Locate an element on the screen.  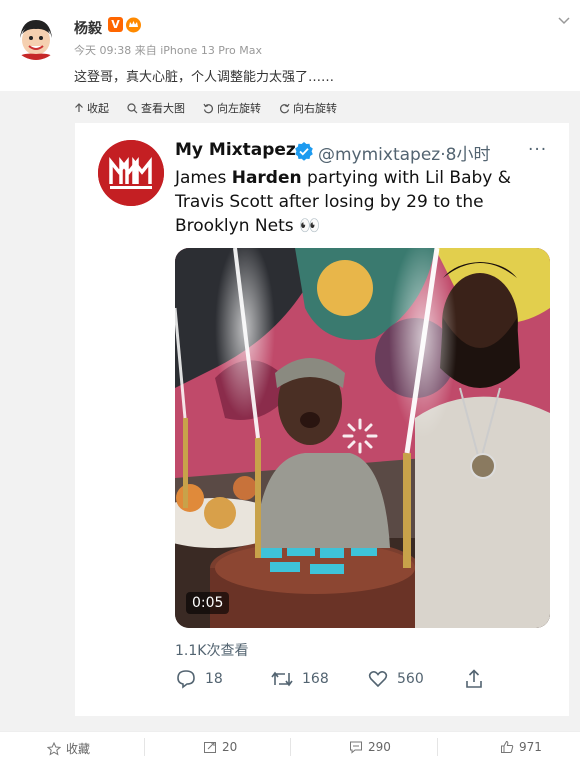
like-count: 560 is located at coordinates (410, 679).